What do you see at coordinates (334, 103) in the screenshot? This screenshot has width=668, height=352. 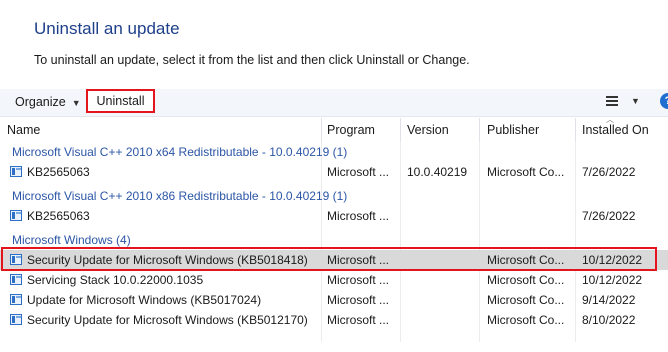 I see `toolbar: Organize ▼ Uninstall ▼ ?` at bounding box center [334, 103].